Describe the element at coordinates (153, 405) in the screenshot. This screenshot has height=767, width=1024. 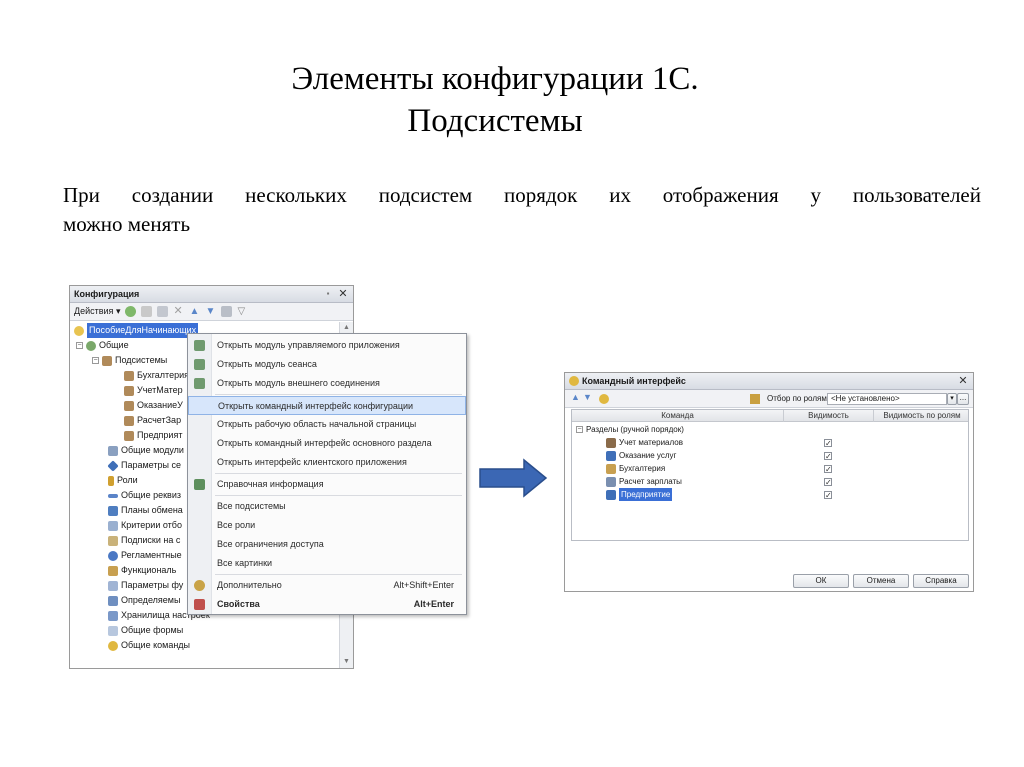
I see `tree-subsystem-item: ОказаниеУ` at that location.